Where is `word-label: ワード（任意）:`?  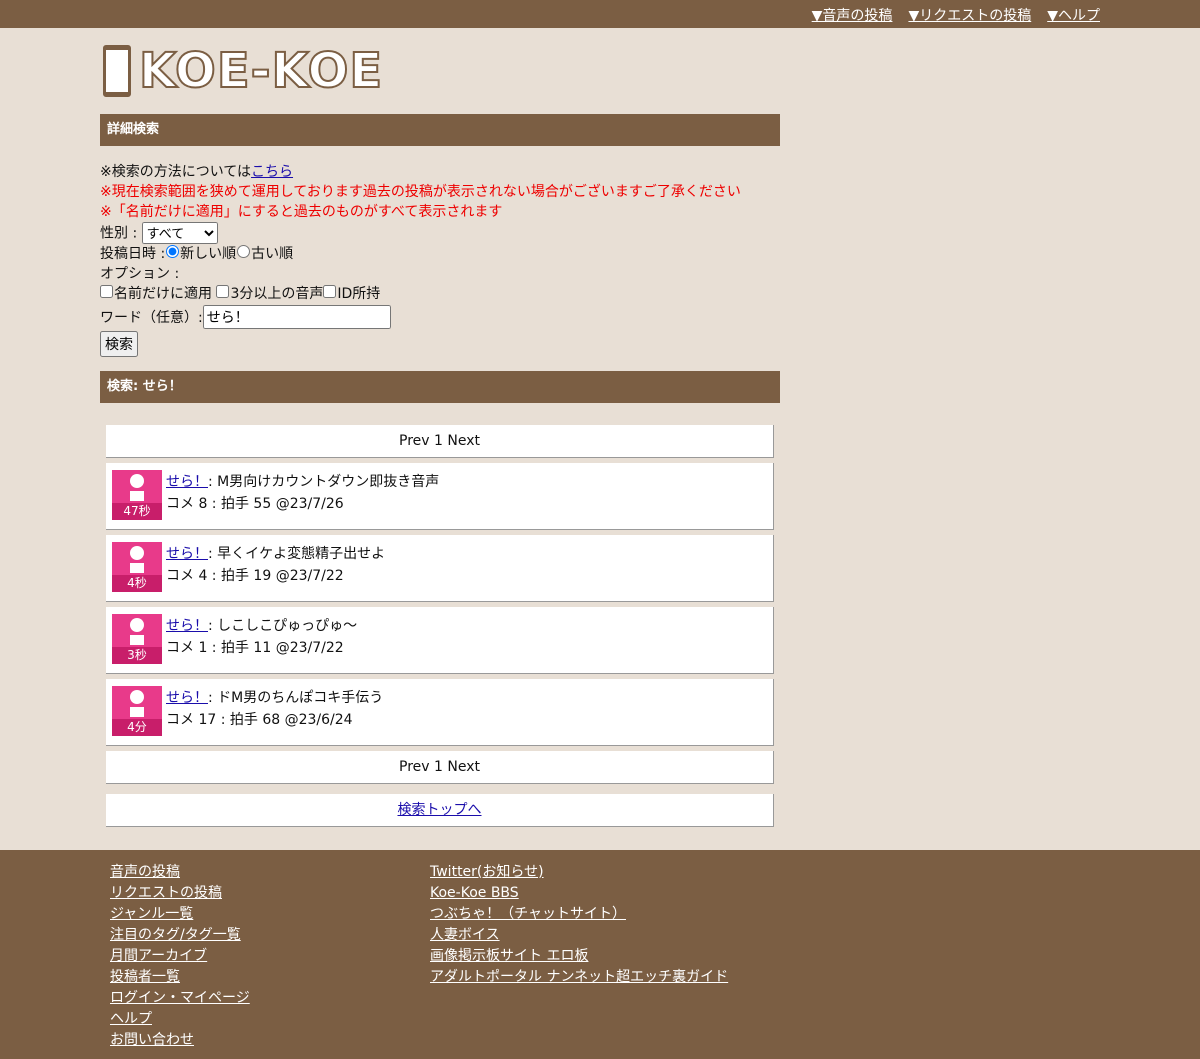 word-label: ワード（任意）: is located at coordinates (151, 318).